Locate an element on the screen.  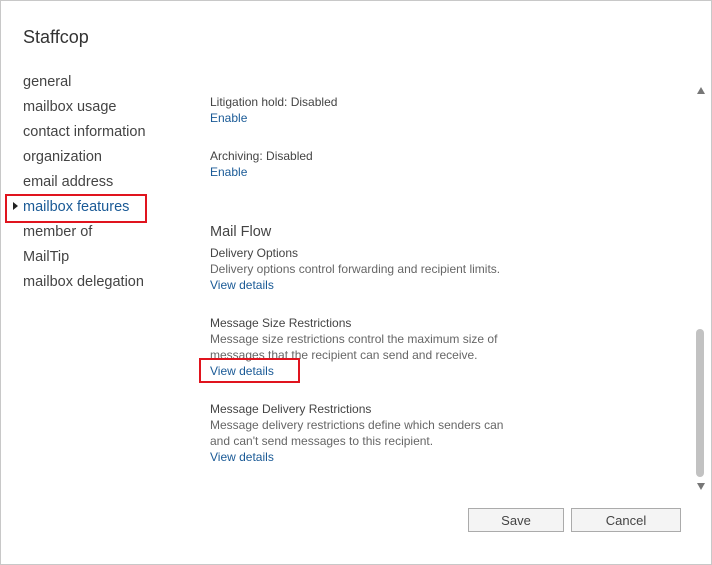
message-delivery-restrictions-title: Message Delivery Restrictions is located at coordinates (291, 409).